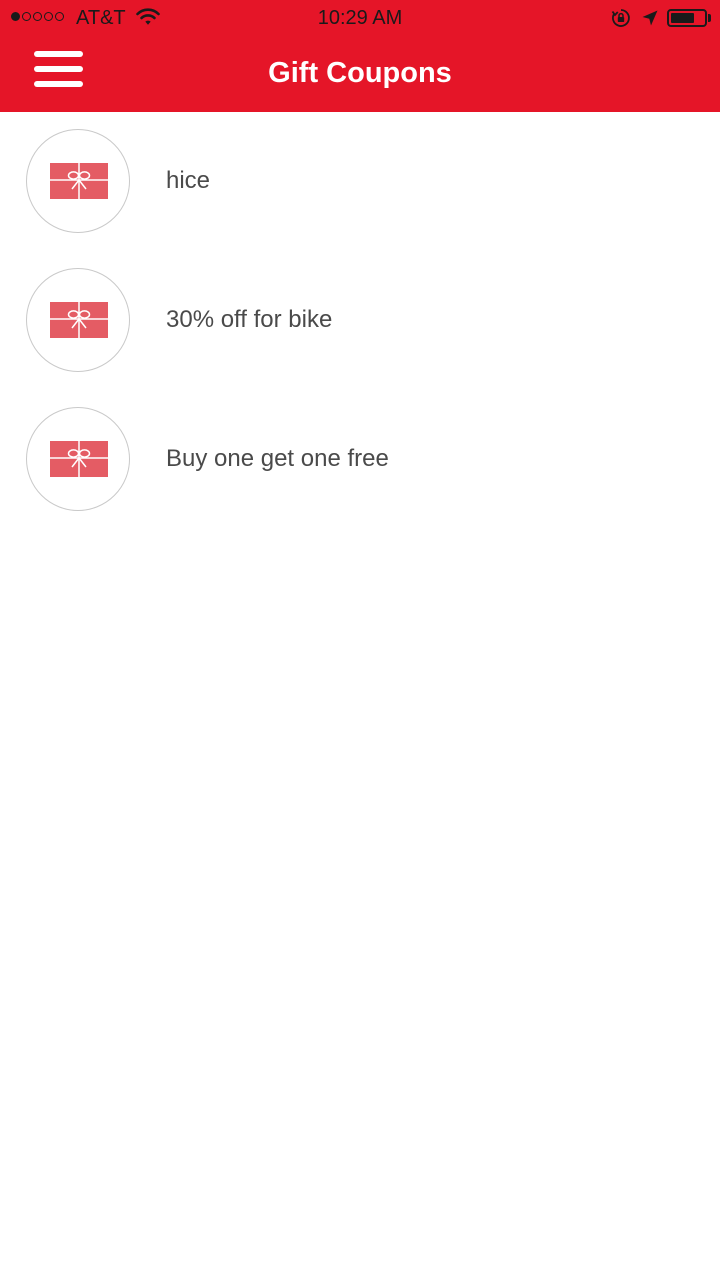 This screenshot has width=720, height=1280. Describe the element at coordinates (650, 18) in the screenshot. I see `location-arrow-icon` at that location.